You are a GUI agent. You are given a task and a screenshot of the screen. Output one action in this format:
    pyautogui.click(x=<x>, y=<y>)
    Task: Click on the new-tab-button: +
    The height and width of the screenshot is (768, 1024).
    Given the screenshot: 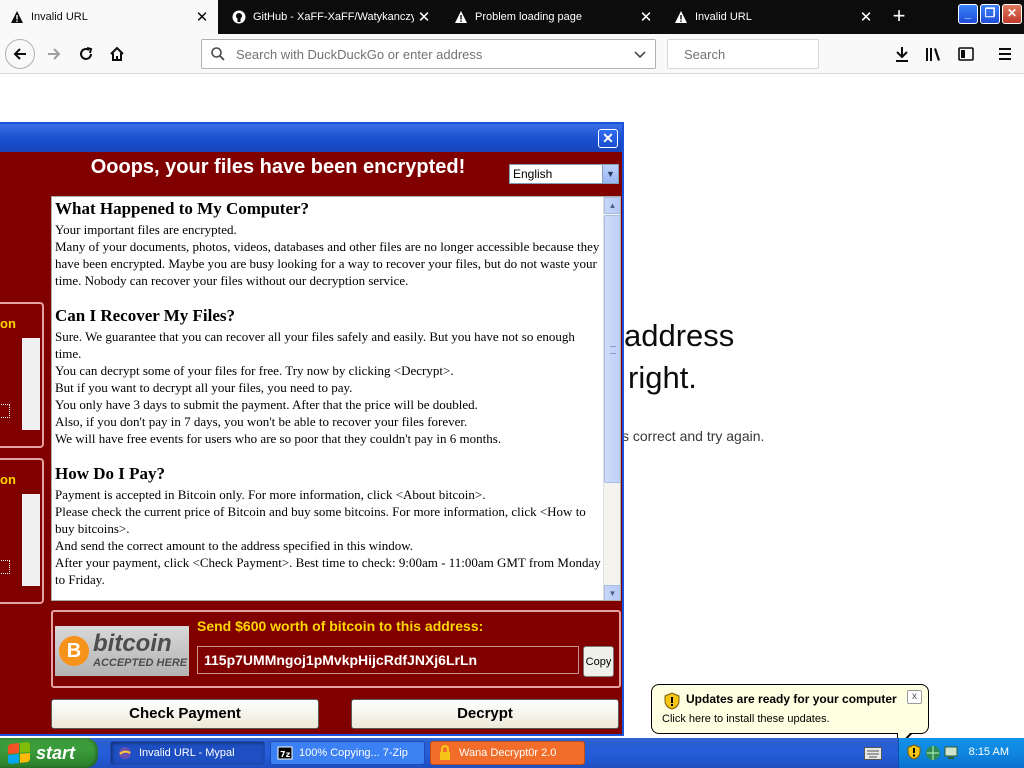 What is the action you would take?
    pyautogui.click(x=899, y=17)
    